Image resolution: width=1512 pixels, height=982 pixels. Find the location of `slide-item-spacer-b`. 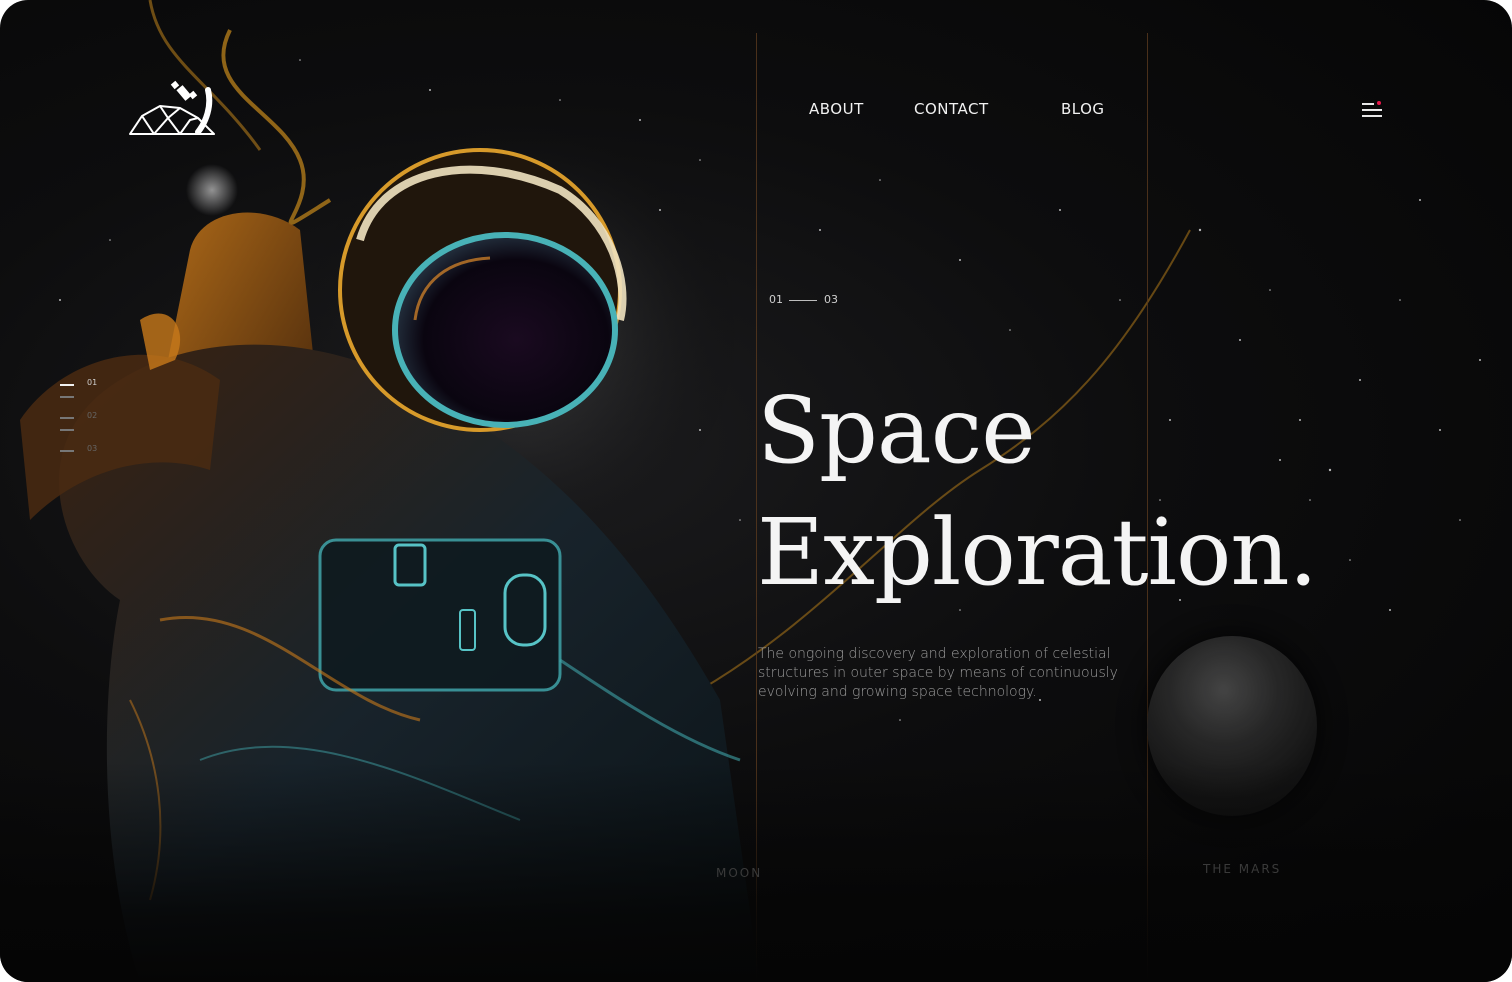

slide-item-spacer-b is located at coordinates (90, 432).